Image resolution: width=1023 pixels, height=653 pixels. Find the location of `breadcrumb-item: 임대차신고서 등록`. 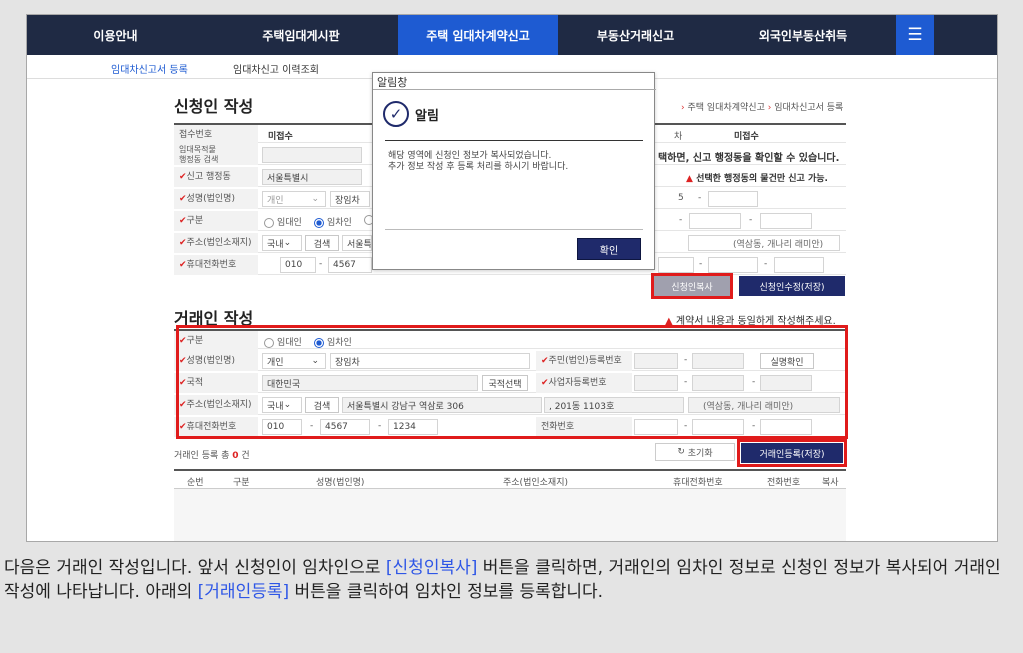

breadcrumb-item: 임대차신고서 등록 is located at coordinates (808, 108).